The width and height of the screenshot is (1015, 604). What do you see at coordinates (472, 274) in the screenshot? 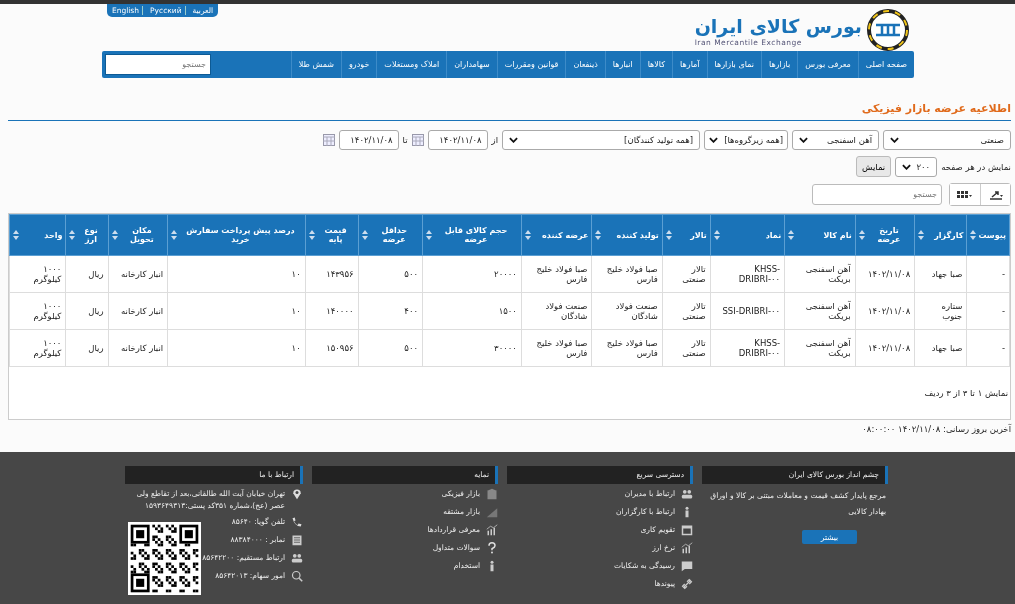
I see `table-cell: ۲۰۰۰۰` at bounding box center [472, 274].